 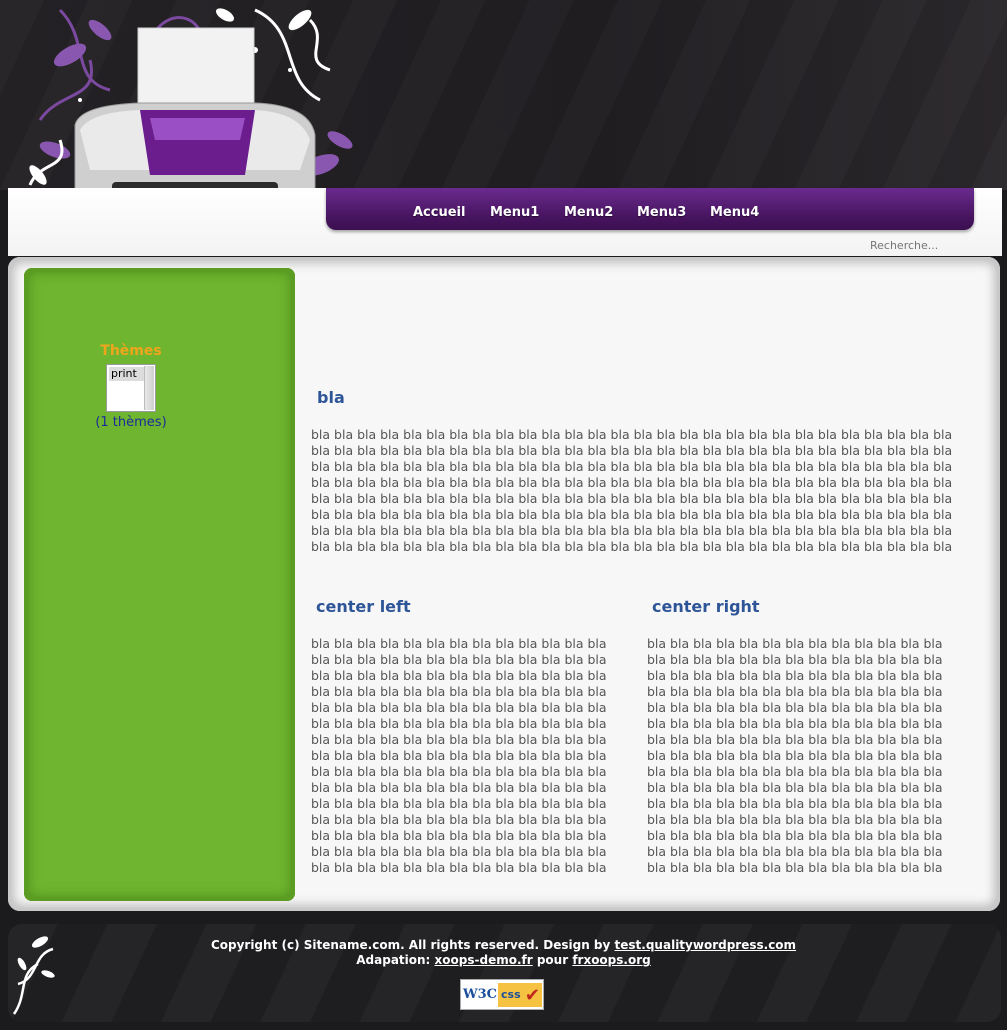 What do you see at coordinates (925, 245) in the screenshot?
I see `search-input` at bounding box center [925, 245].